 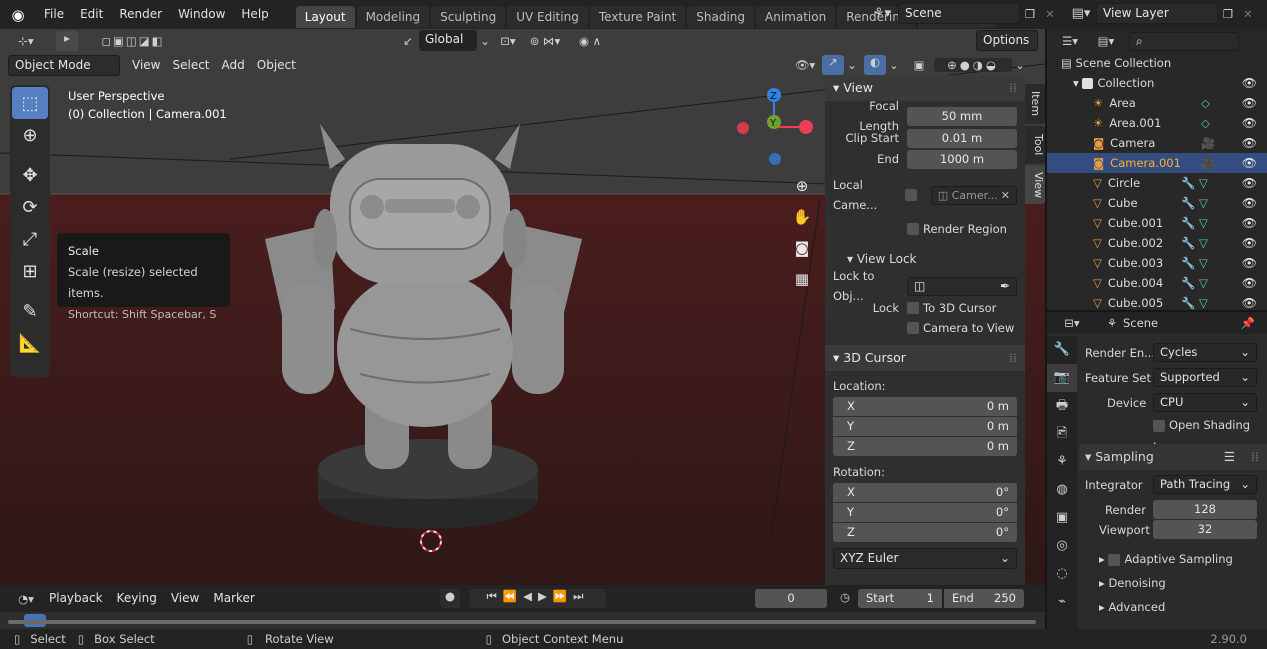 What do you see at coordinates (875, 65) in the screenshot?
I see `overlay-toggle-icon: ◐` at bounding box center [875, 65].